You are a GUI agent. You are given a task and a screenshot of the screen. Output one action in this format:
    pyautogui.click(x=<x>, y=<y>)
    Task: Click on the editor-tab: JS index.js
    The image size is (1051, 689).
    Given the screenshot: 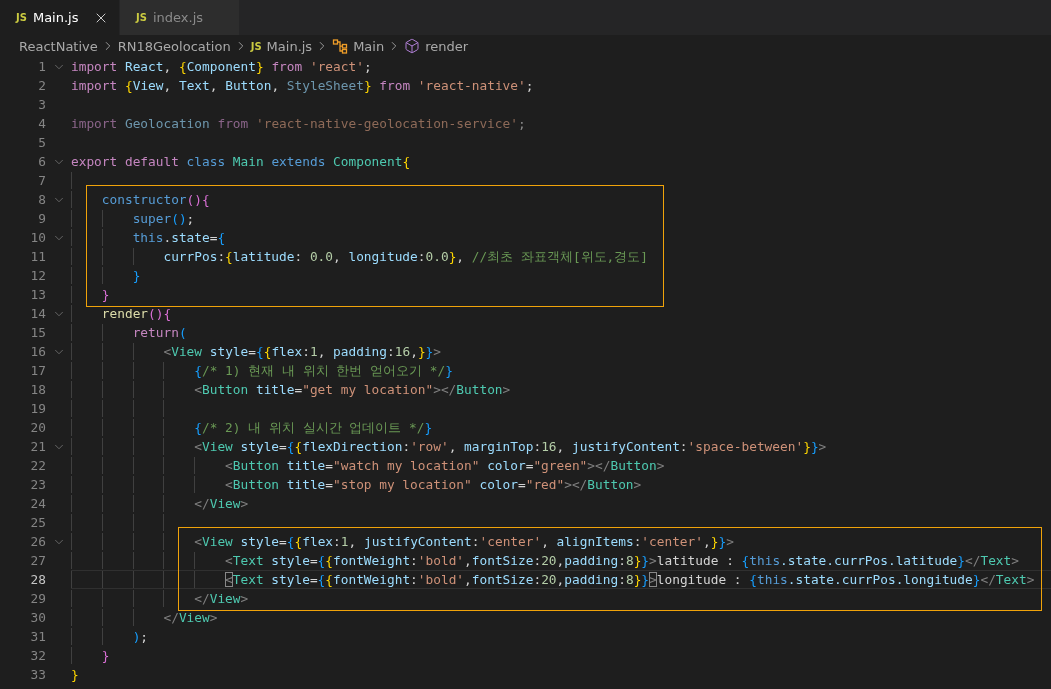 What is the action you would take?
    pyautogui.click(x=180, y=17)
    